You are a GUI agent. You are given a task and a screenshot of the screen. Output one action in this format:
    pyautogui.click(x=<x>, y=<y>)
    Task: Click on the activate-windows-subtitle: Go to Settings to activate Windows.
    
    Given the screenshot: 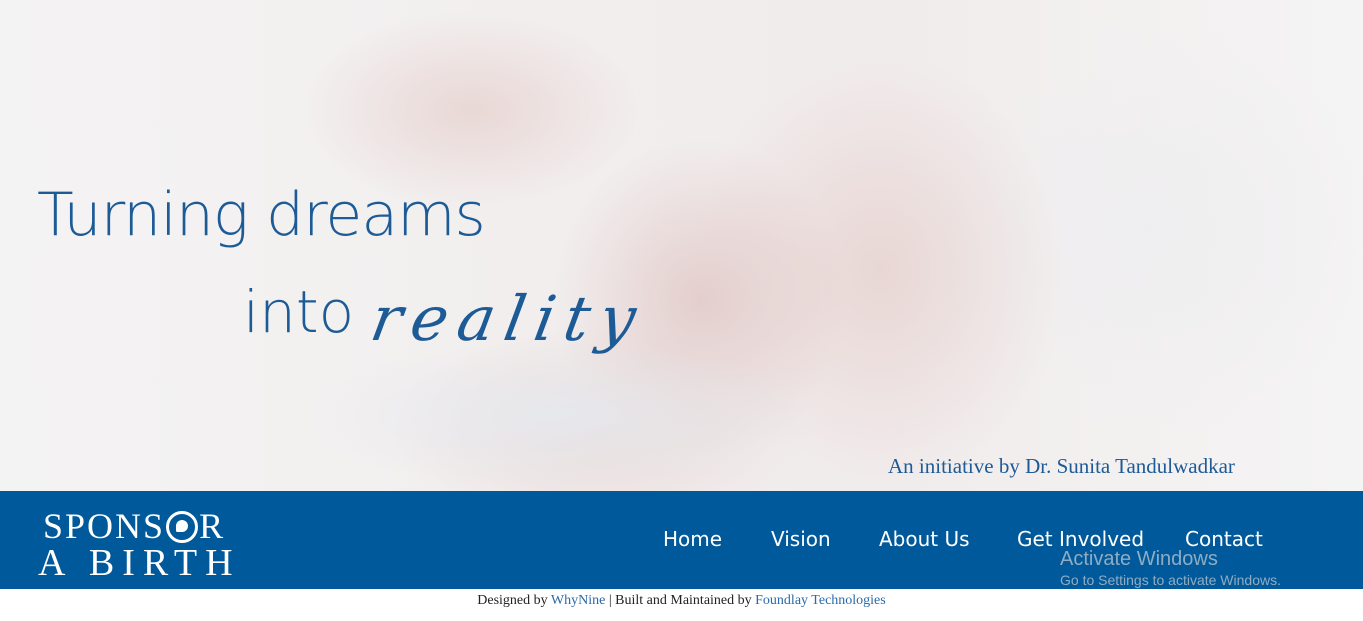 What is the action you would take?
    pyautogui.click(x=1170, y=580)
    